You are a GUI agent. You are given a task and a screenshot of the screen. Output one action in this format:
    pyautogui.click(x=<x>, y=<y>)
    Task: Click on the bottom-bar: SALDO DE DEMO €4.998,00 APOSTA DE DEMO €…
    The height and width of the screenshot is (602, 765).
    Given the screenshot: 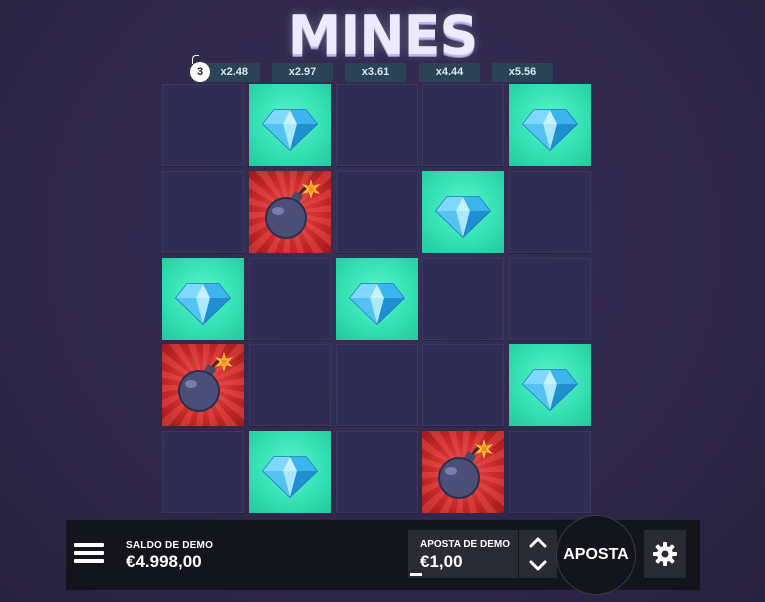 What is the action you would take?
    pyautogui.click(x=383, y=555)
    